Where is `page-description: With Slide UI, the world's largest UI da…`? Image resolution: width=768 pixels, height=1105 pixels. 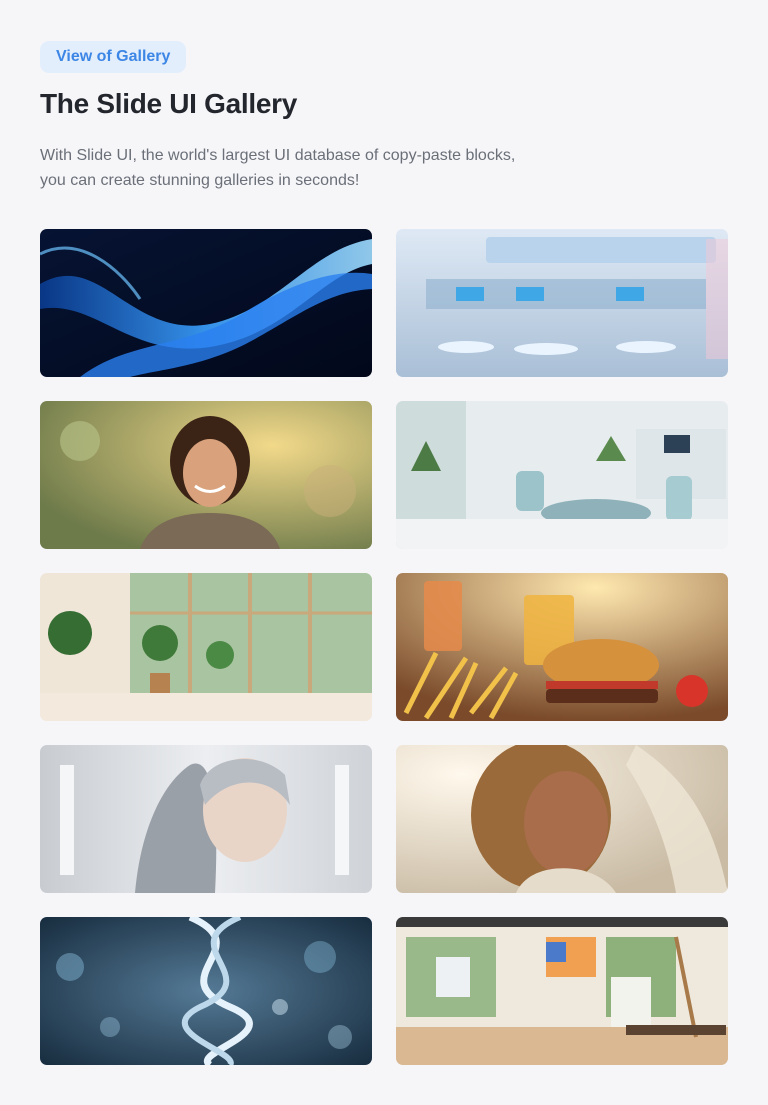
page-description: With Slide UI, the world's largest UI da… is located at coordinates (310, 168).